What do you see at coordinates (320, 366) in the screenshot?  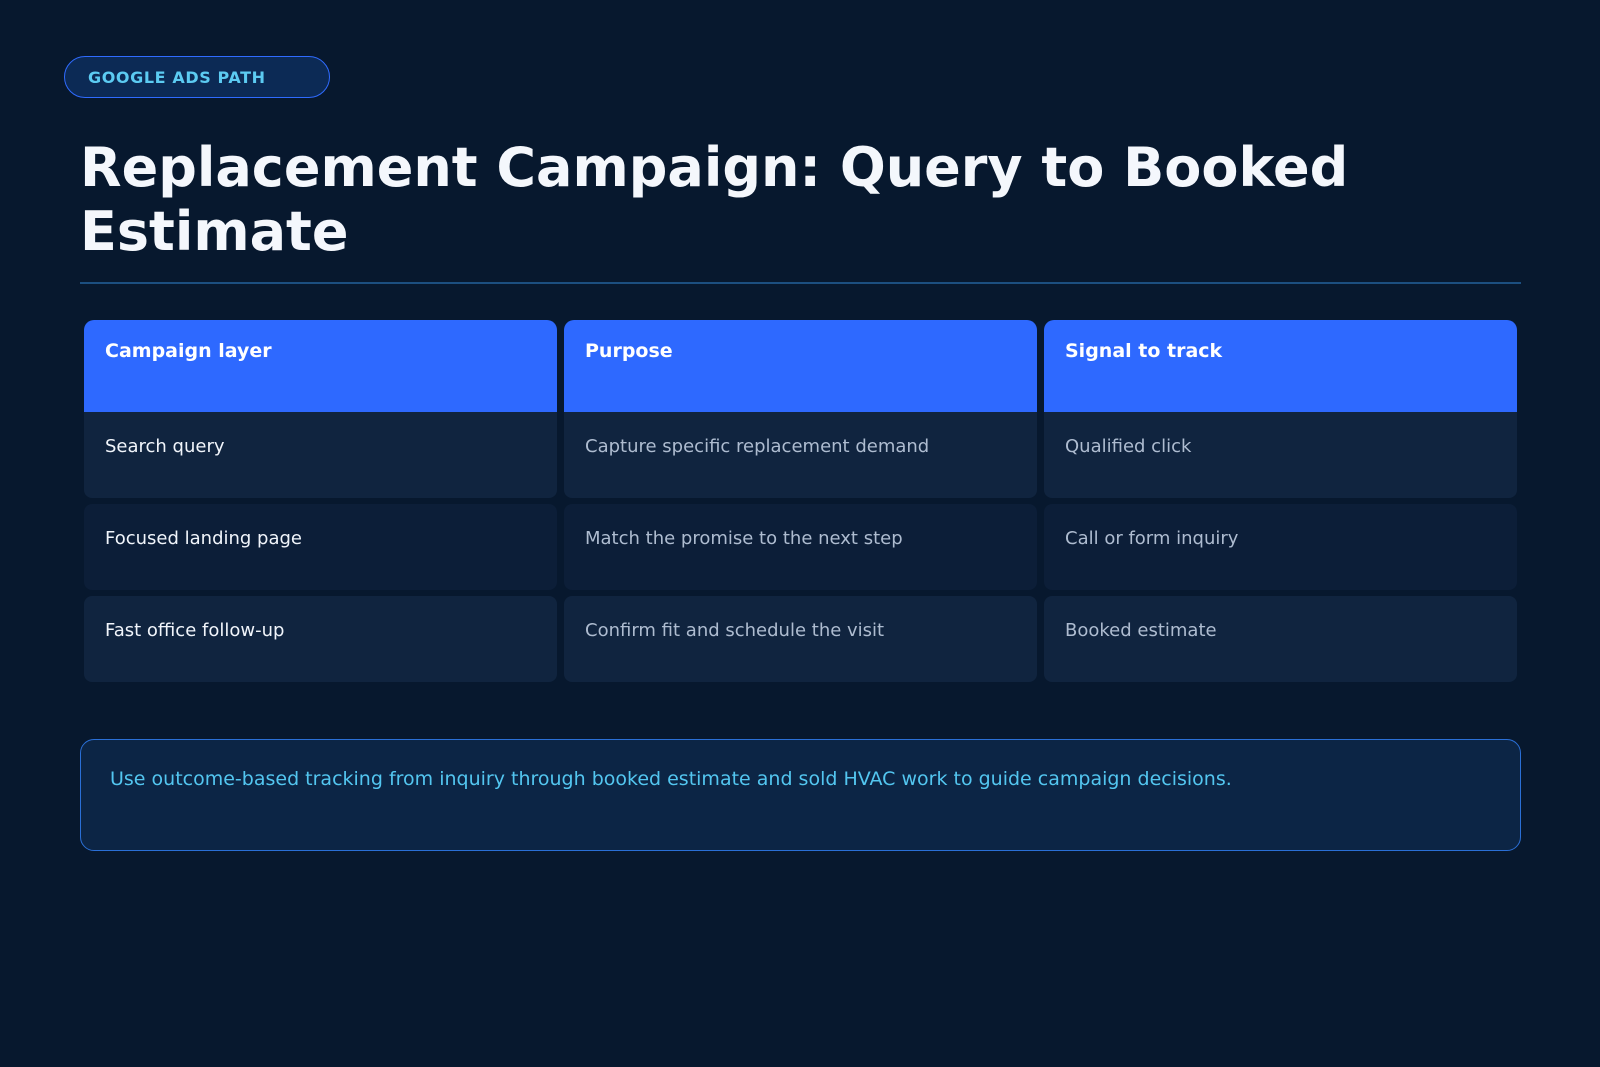 I see `table-header-campaign-layer: Campaign layer` at bounding box center [320, 366].